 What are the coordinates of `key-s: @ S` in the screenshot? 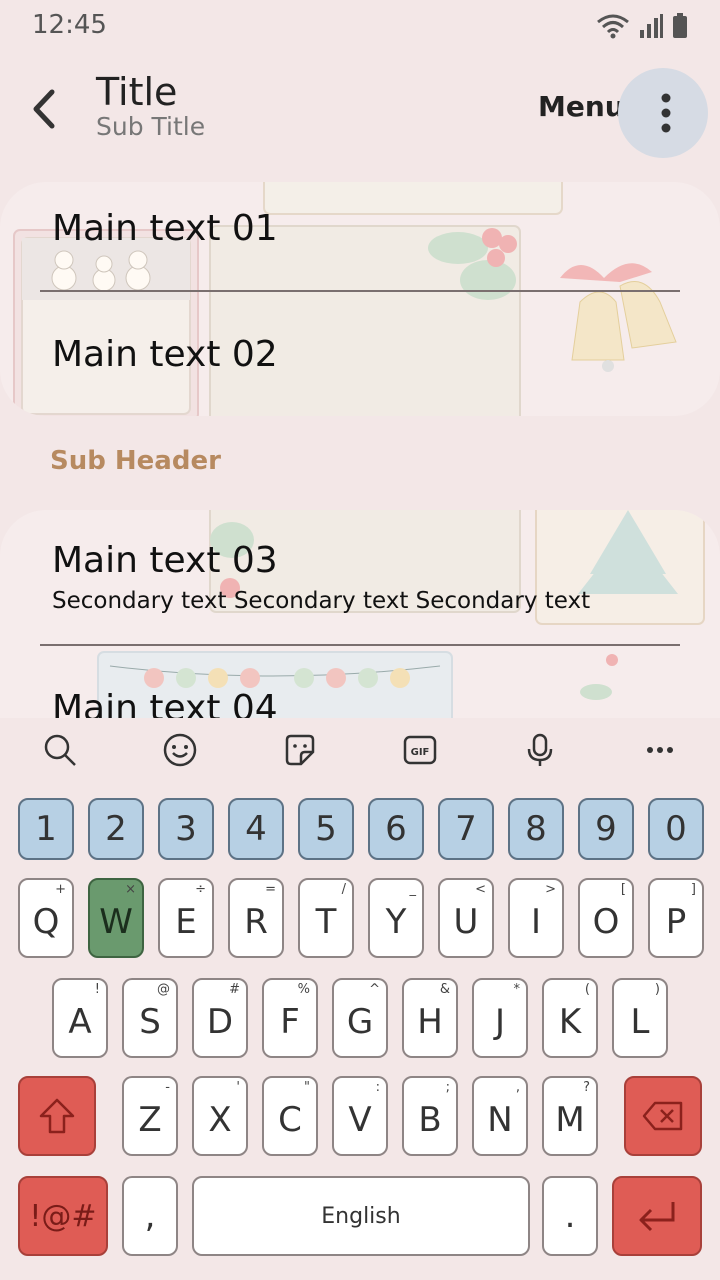 It's located at (150, 1018).